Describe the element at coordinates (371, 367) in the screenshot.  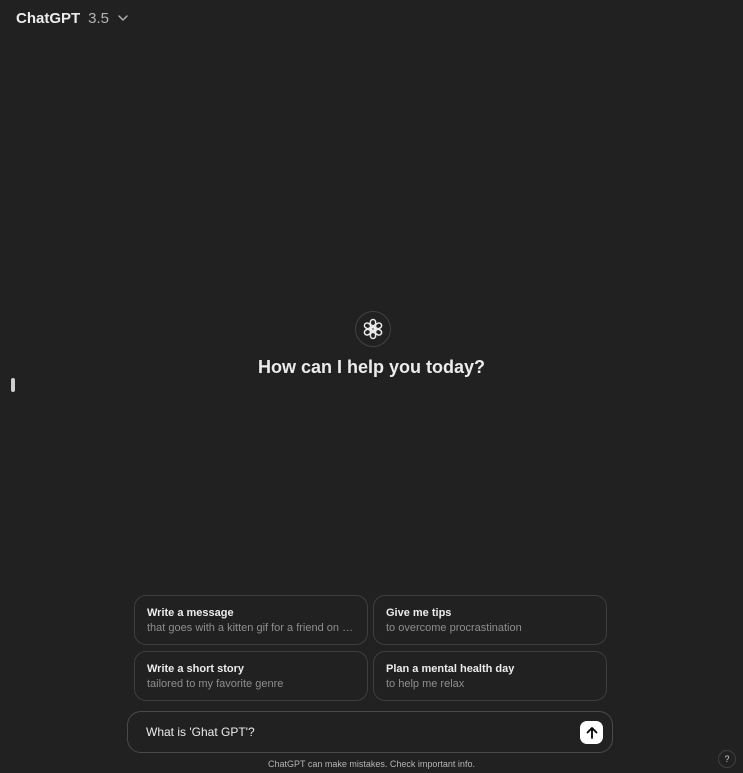
I see `greeting-heading: How can I help you today?` at that location.